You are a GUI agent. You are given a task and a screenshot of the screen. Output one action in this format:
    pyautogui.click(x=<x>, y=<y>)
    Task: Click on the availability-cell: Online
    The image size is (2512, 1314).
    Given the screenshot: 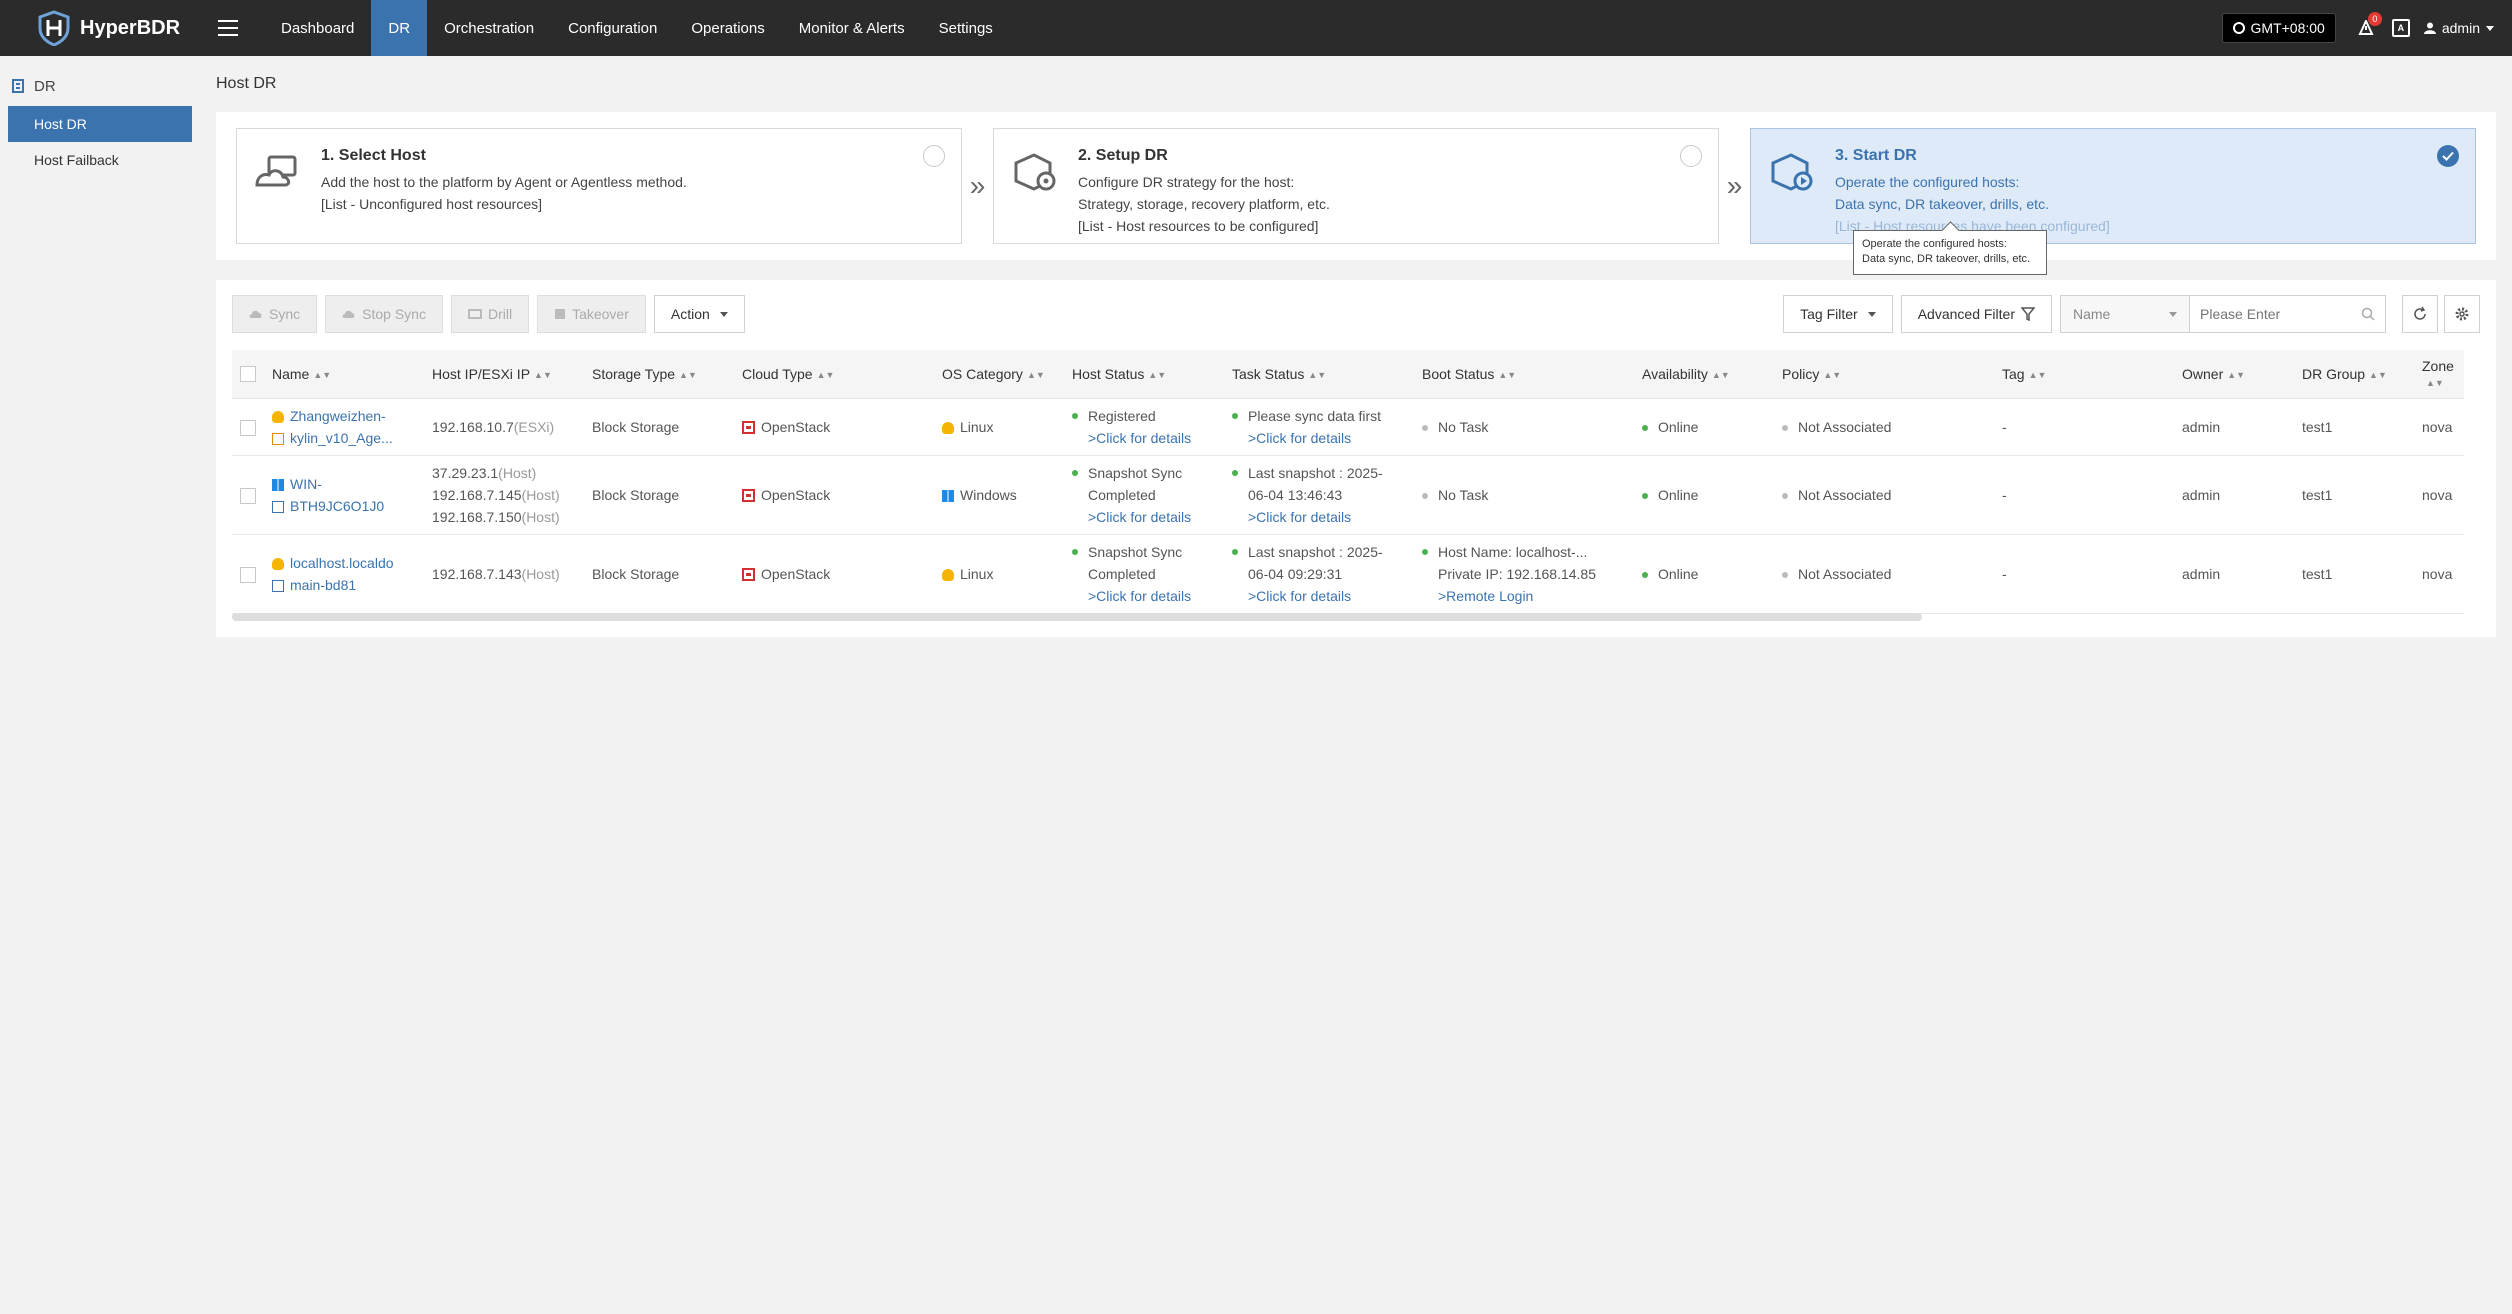 What is the action you would take?
    pyautogui.click(x=1704, y=495)
    